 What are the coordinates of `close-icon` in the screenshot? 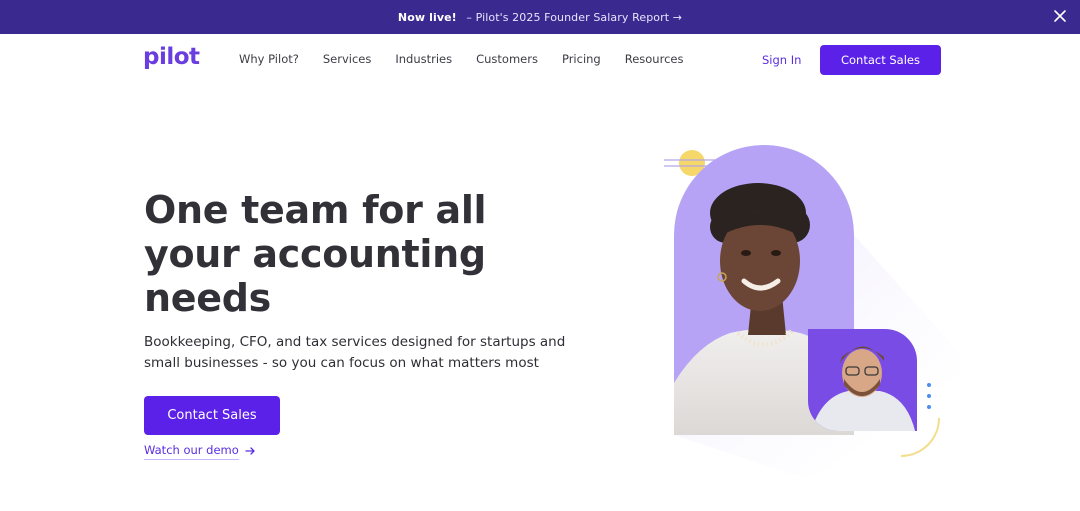 It's located at (1060, 16).